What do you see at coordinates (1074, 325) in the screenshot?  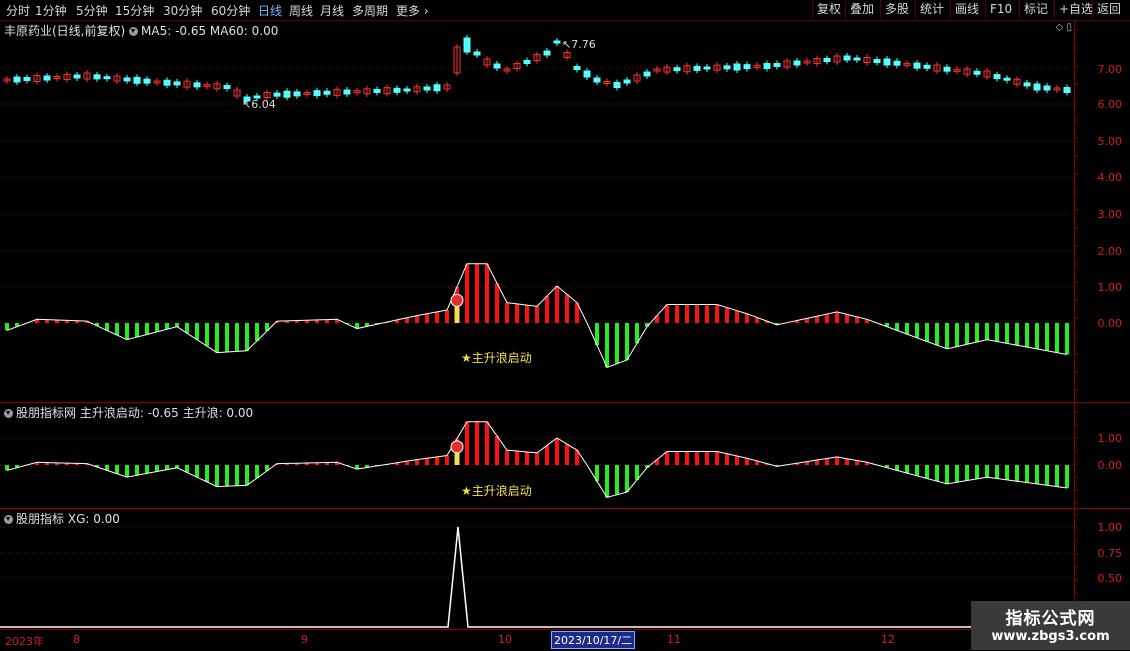 I see `axis-divider` at bounding box center [1074, 325].